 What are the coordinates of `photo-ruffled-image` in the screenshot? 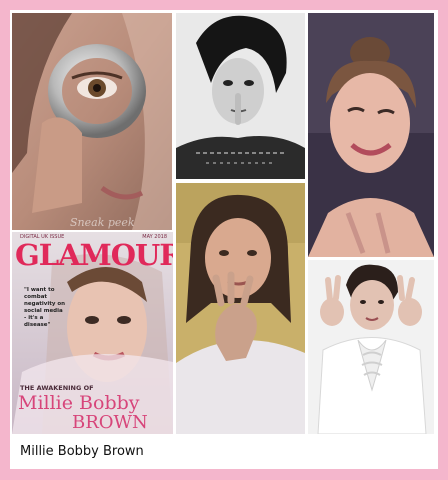 It's located at (371, 347).